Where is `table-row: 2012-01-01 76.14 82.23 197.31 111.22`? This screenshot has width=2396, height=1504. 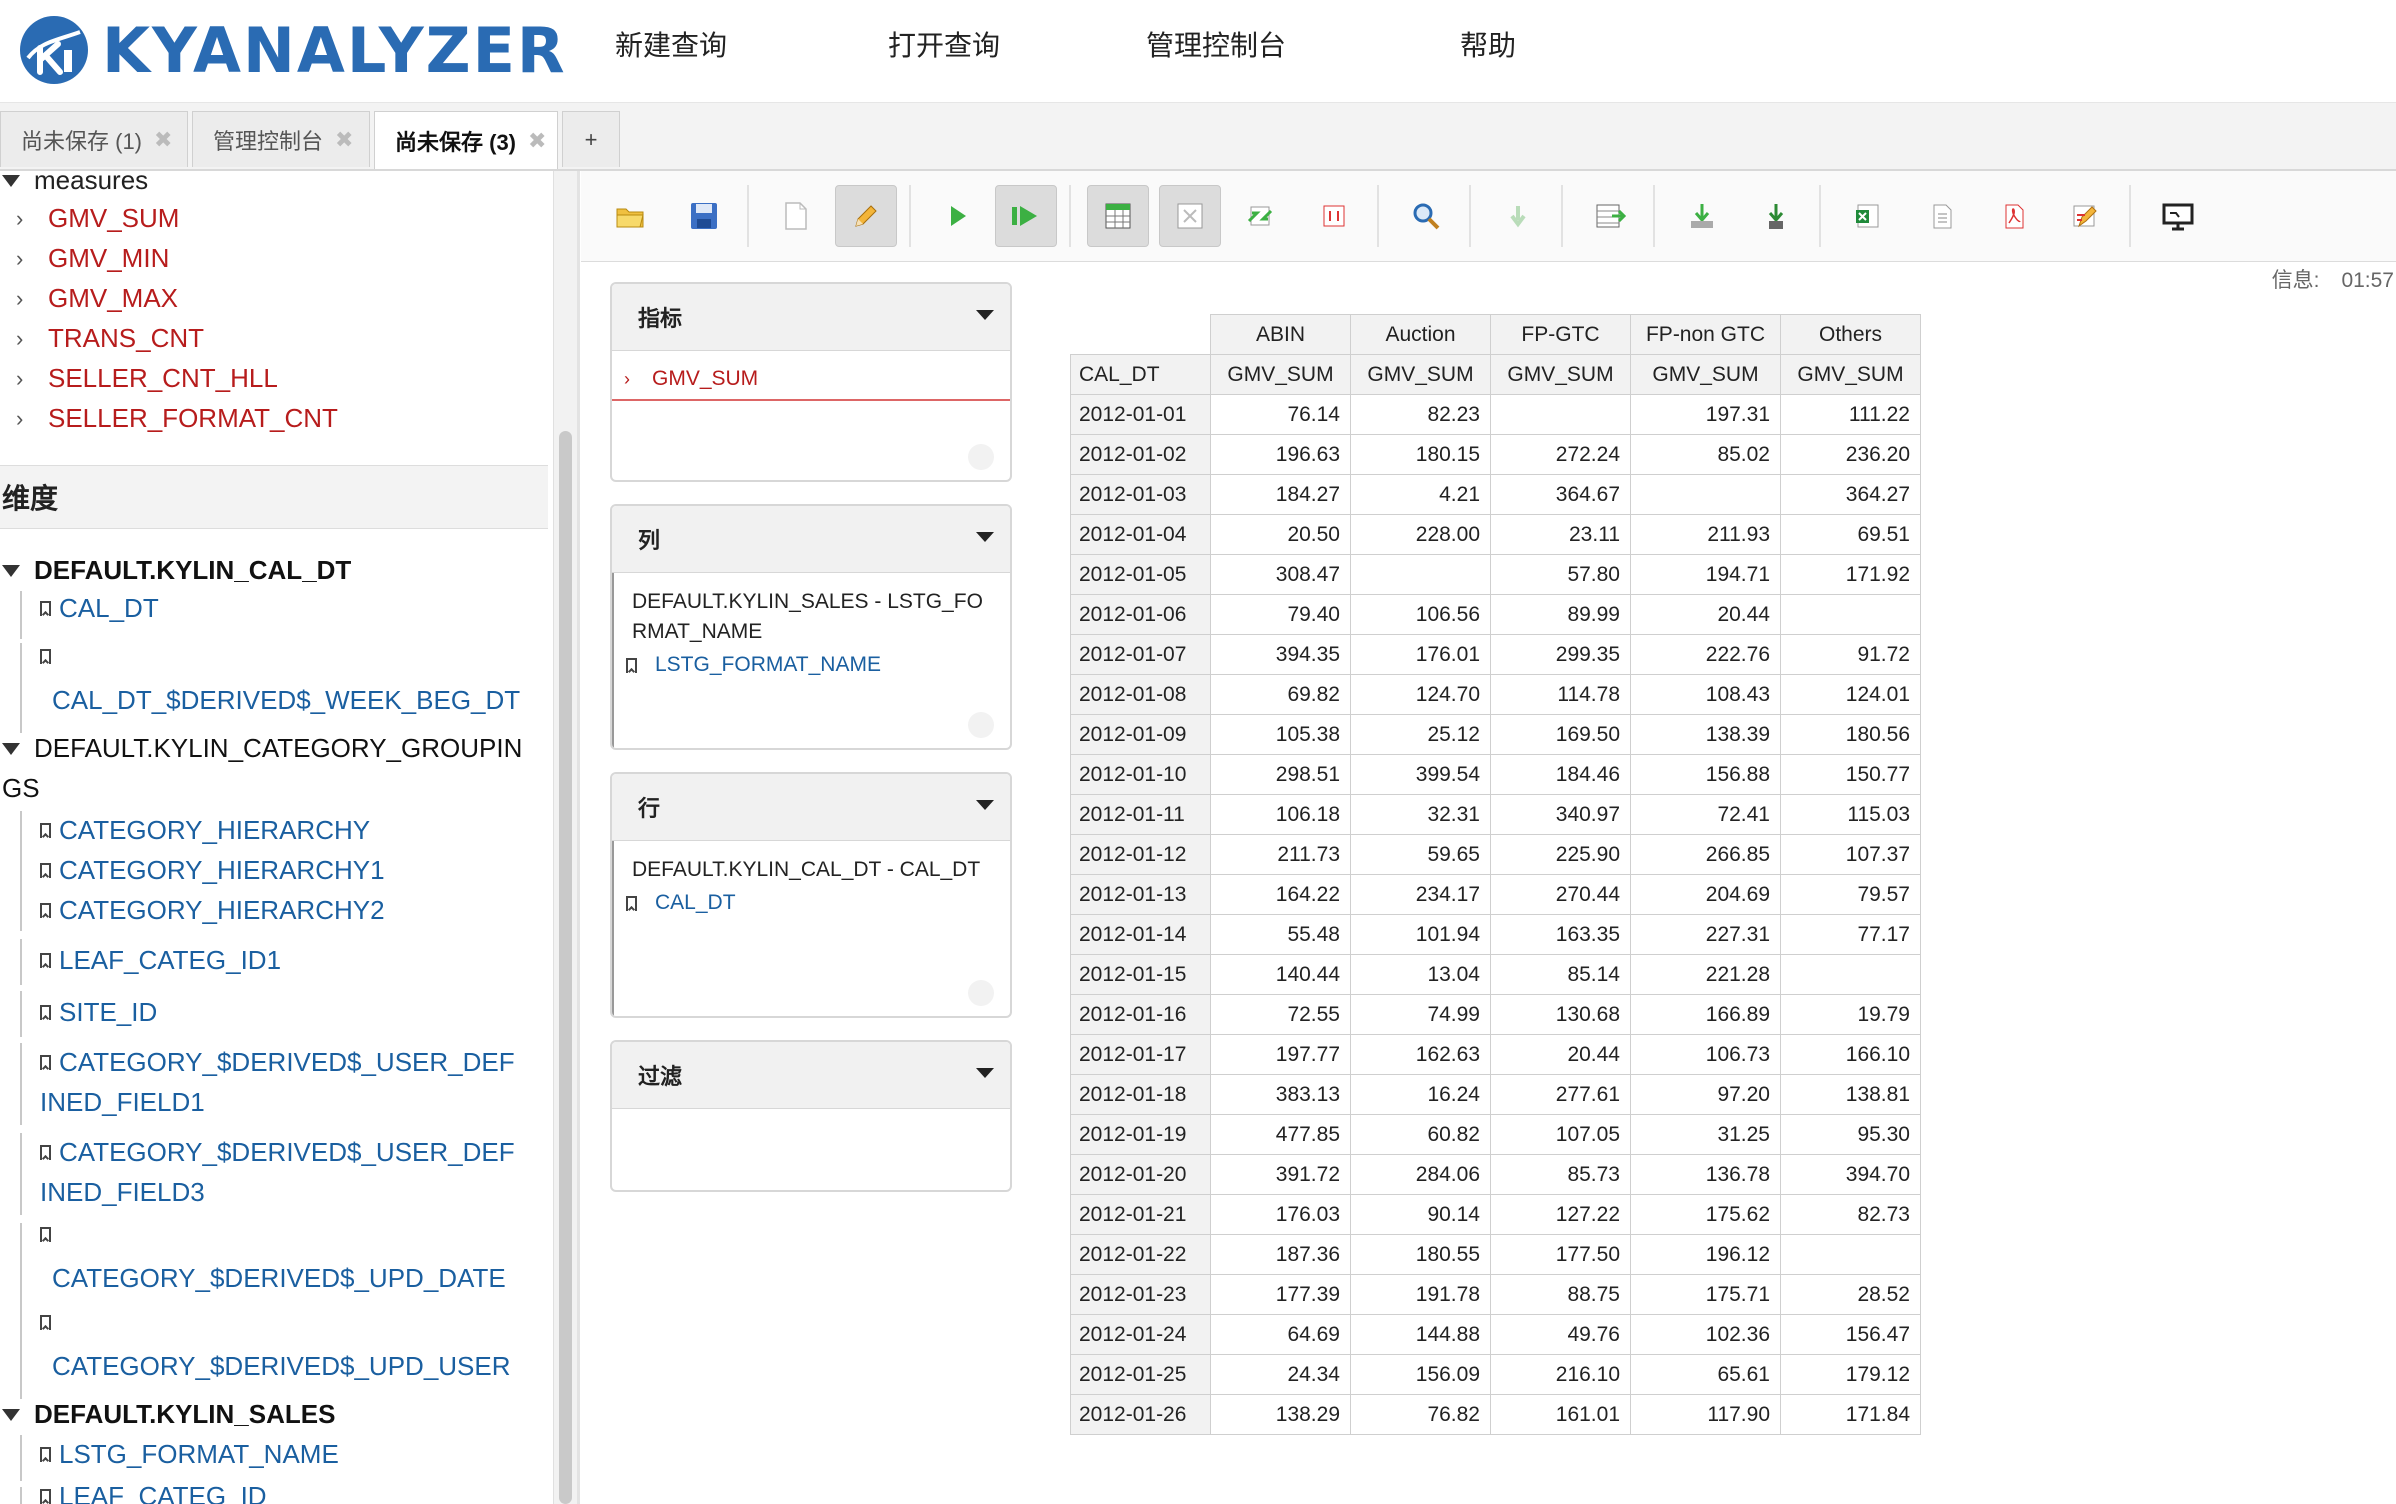
table-row: 2012-01-01 76.14 82.23 197.31 111.22 is located at coordinates (1495, 414).